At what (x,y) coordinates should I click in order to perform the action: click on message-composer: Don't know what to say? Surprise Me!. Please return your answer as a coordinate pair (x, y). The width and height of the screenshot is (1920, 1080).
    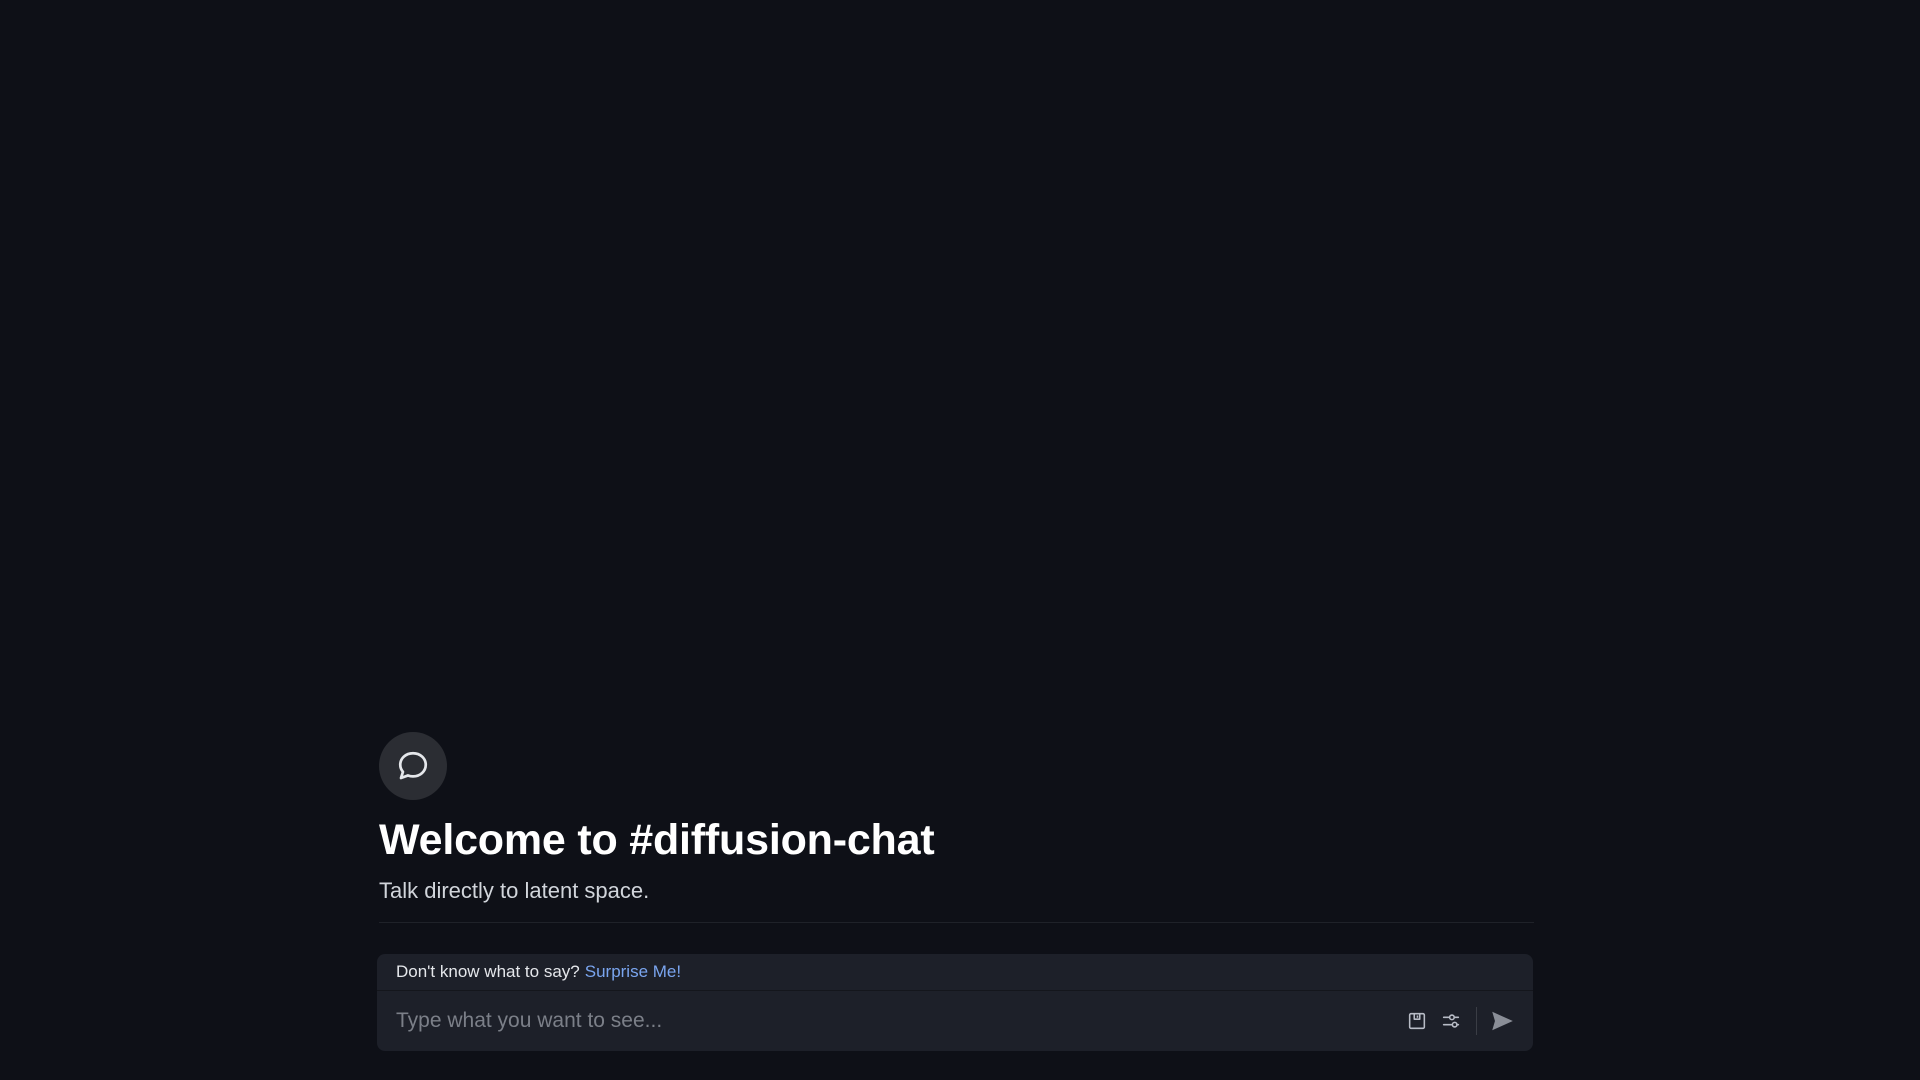
    Looking at the image, I should click on (955, 1002).